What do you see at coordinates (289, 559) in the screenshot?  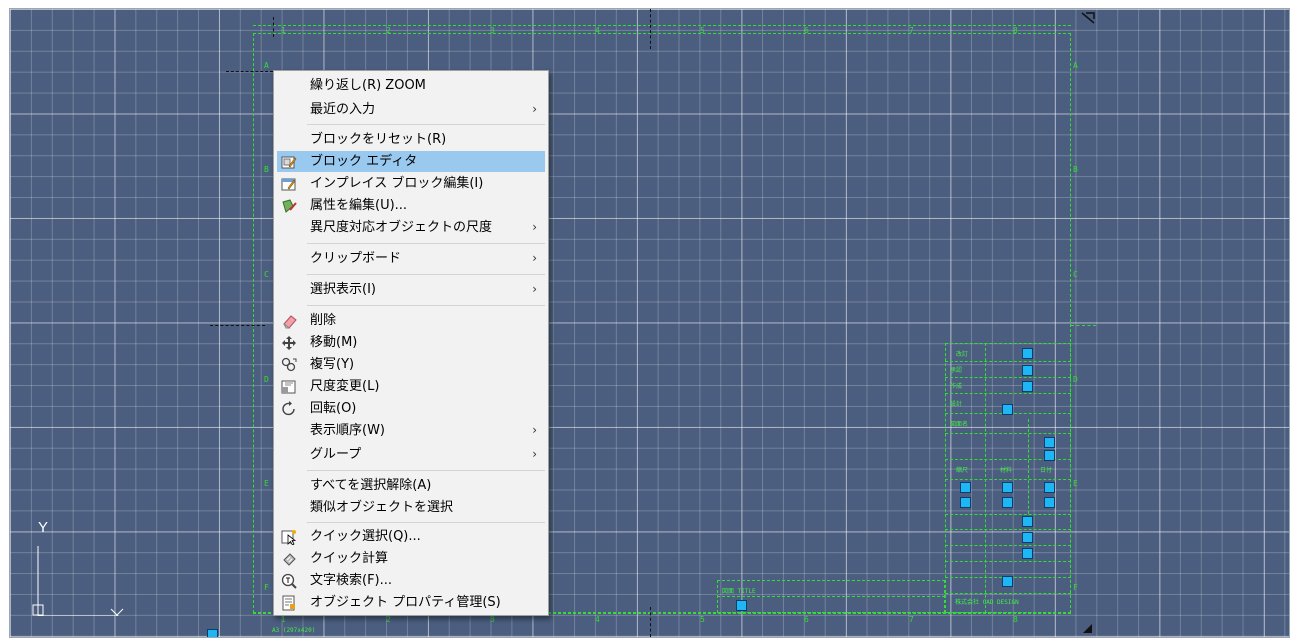 I see `quick-calc-icon` at bounding box center [289, 559].